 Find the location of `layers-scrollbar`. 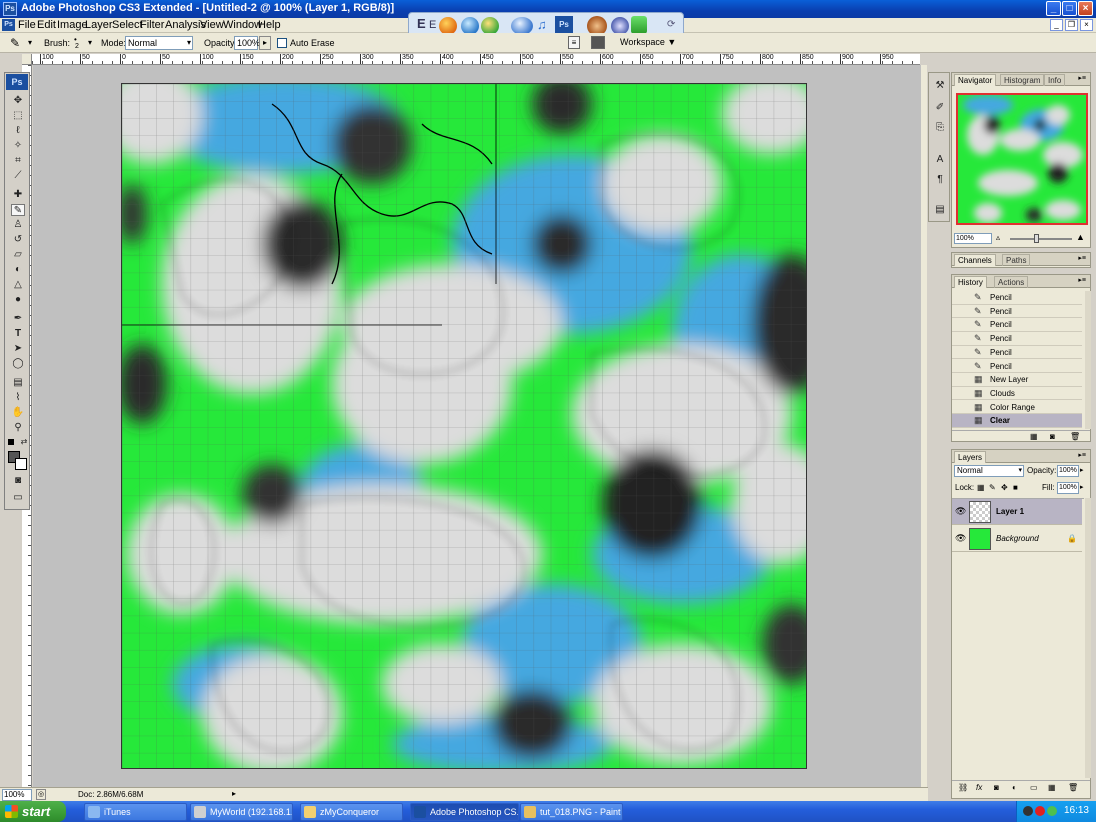

layers-scrollbar is located at coordinates (1088, 638).